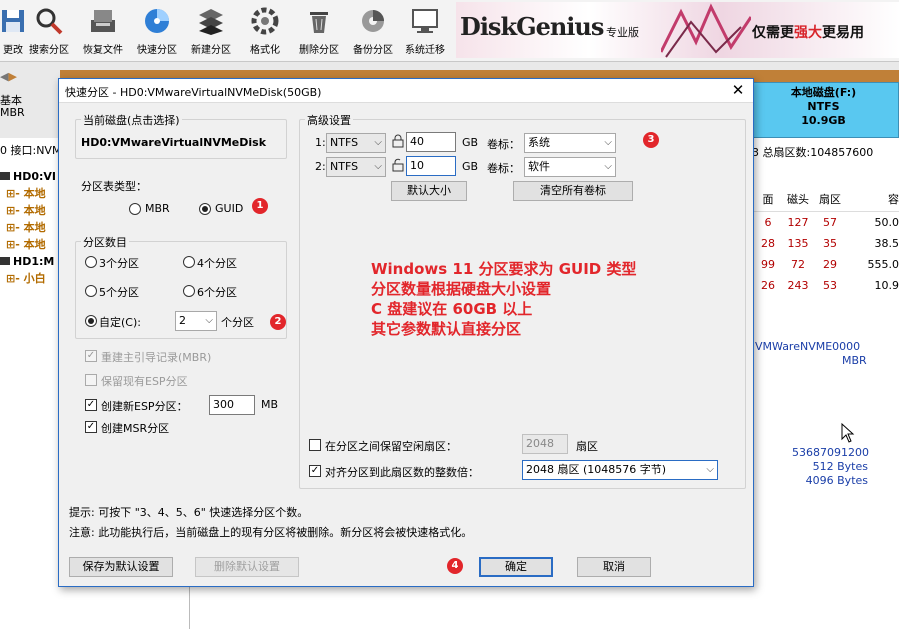 Image resolution: width=899 pixels, height=629 pixels. What do you see at coordinates (356, 143) in the screenshot?
I see `row1-fs-select: NTFS ⌵` at bounding box center [356, 143].